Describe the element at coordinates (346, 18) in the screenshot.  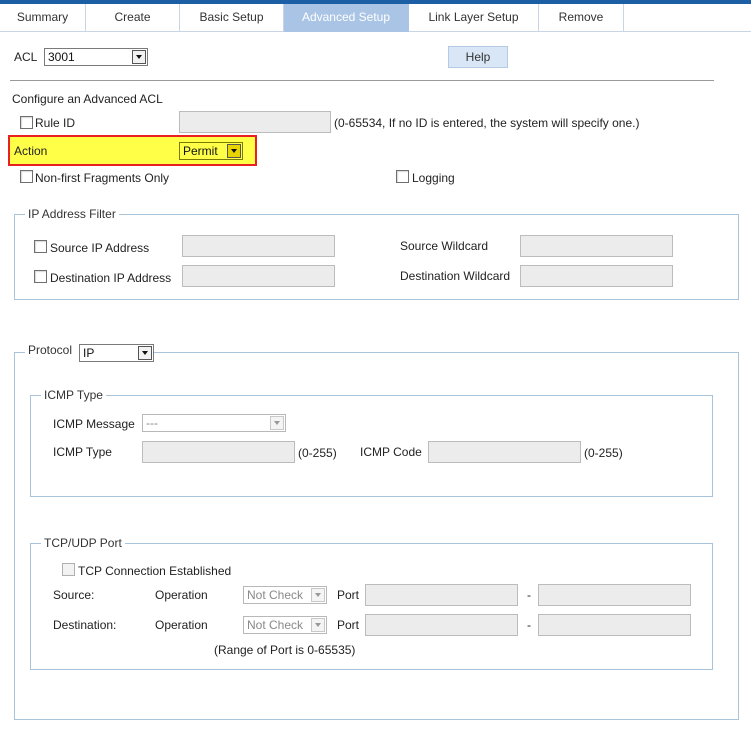
I see `tab-advanced-setup: Advanced Setup` at that location.